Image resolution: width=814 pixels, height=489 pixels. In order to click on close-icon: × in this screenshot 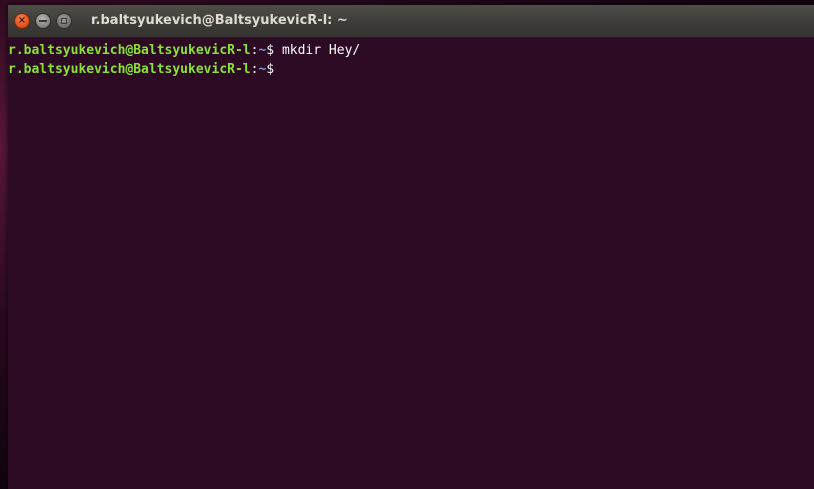, I will do `click(22, 20)`.